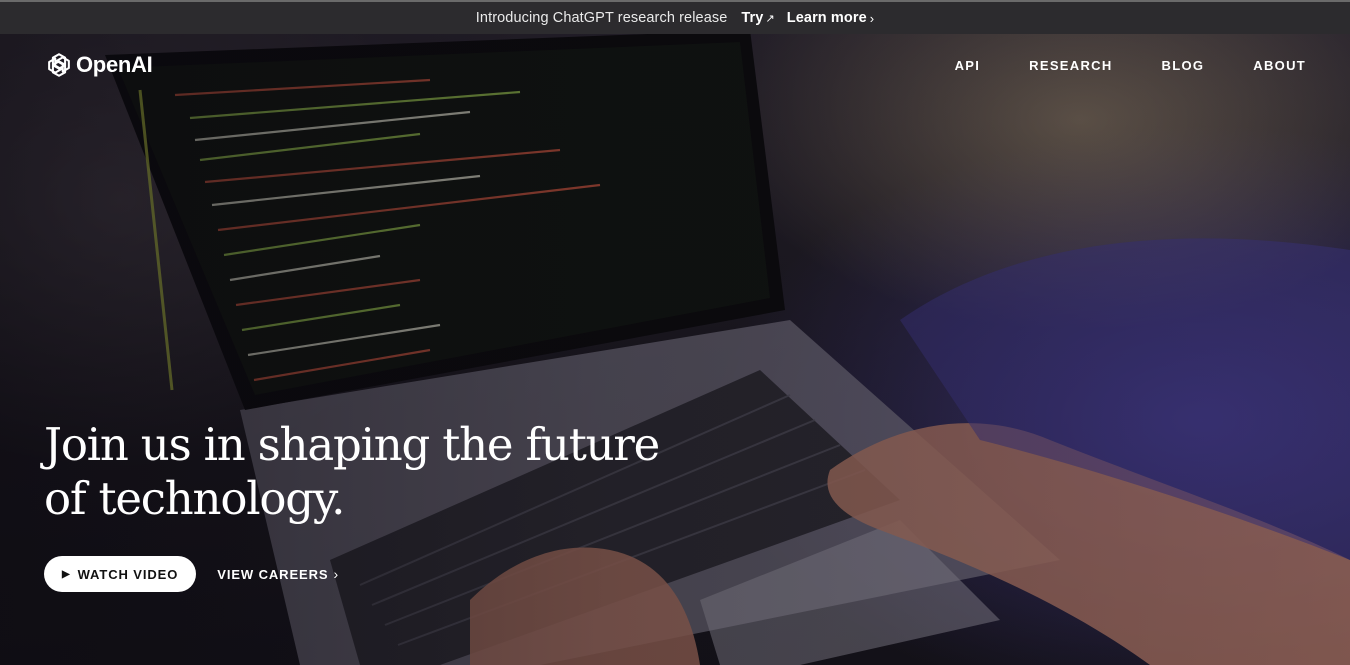 This screenshot has height=665, width=1350. I want to click on announcement-message: Introducing ChatGPT research release, so click(601, 18).